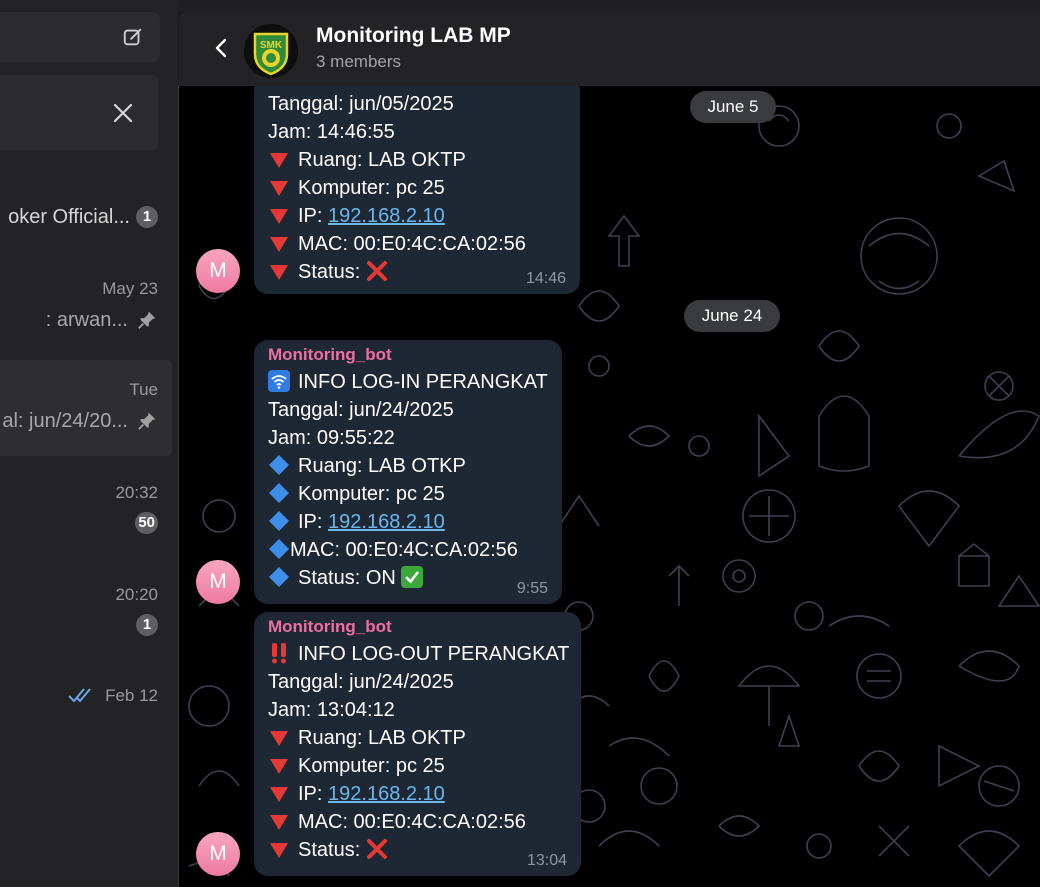 The height and width of the screenshot is (887, 1040). I want to click on message-time: 9:55, so click(532, 588).